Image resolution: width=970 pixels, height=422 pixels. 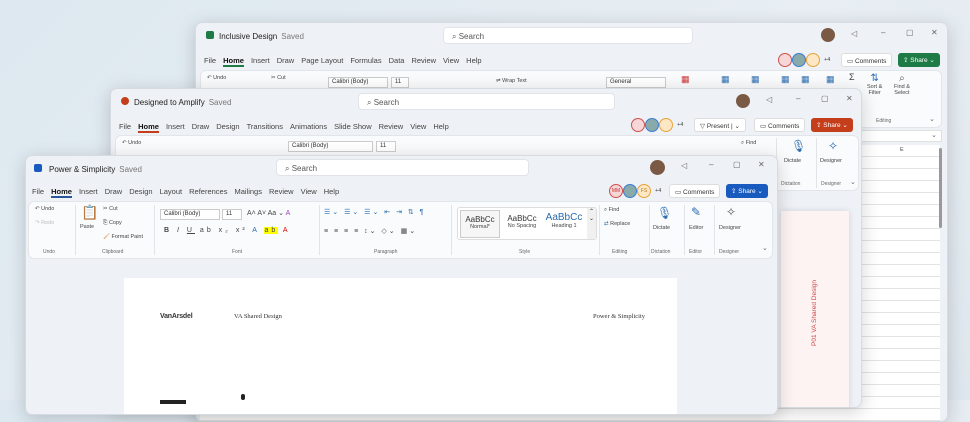 What do you see at coordinates (248, 192) in the screenshot?
I see `tab-mailings: Mailings` at bounding box center [248, 192].